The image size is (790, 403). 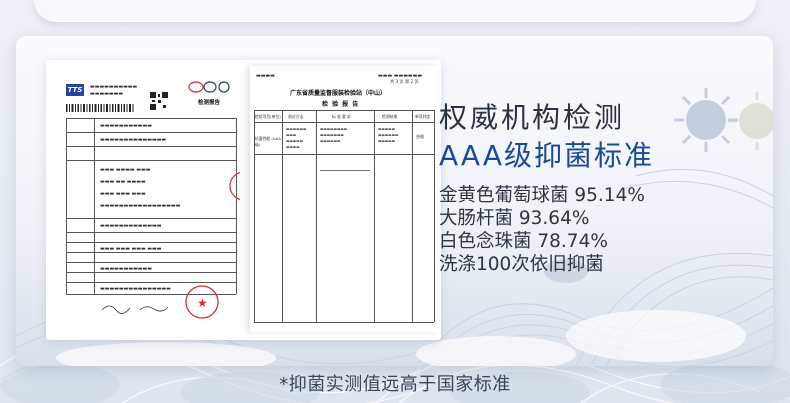 What do you see at coordinates (532, 117) in the screenshot?
I see `heading-line-1: 权威机构检测` at bounding box center [532, 117].